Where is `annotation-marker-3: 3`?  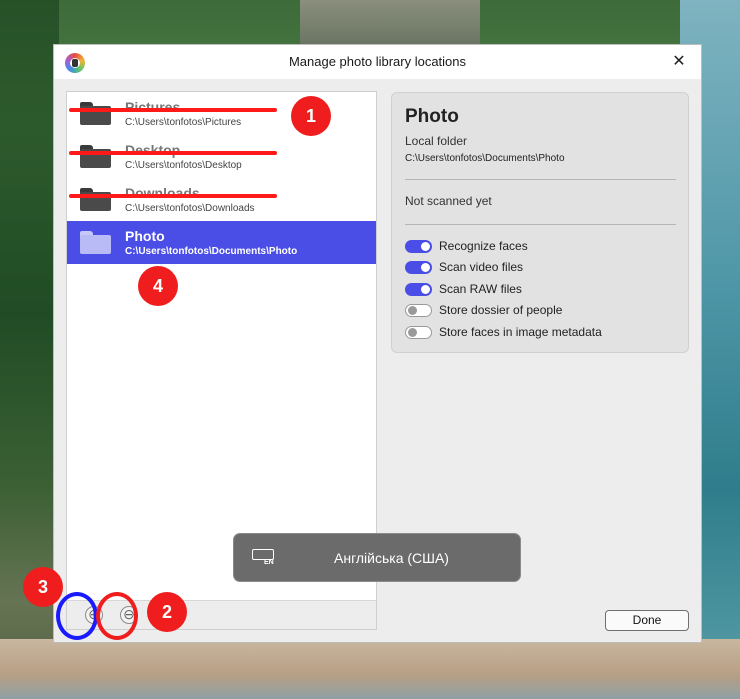
annotation-marker-3: 3 is located at coordinates (43, 587).